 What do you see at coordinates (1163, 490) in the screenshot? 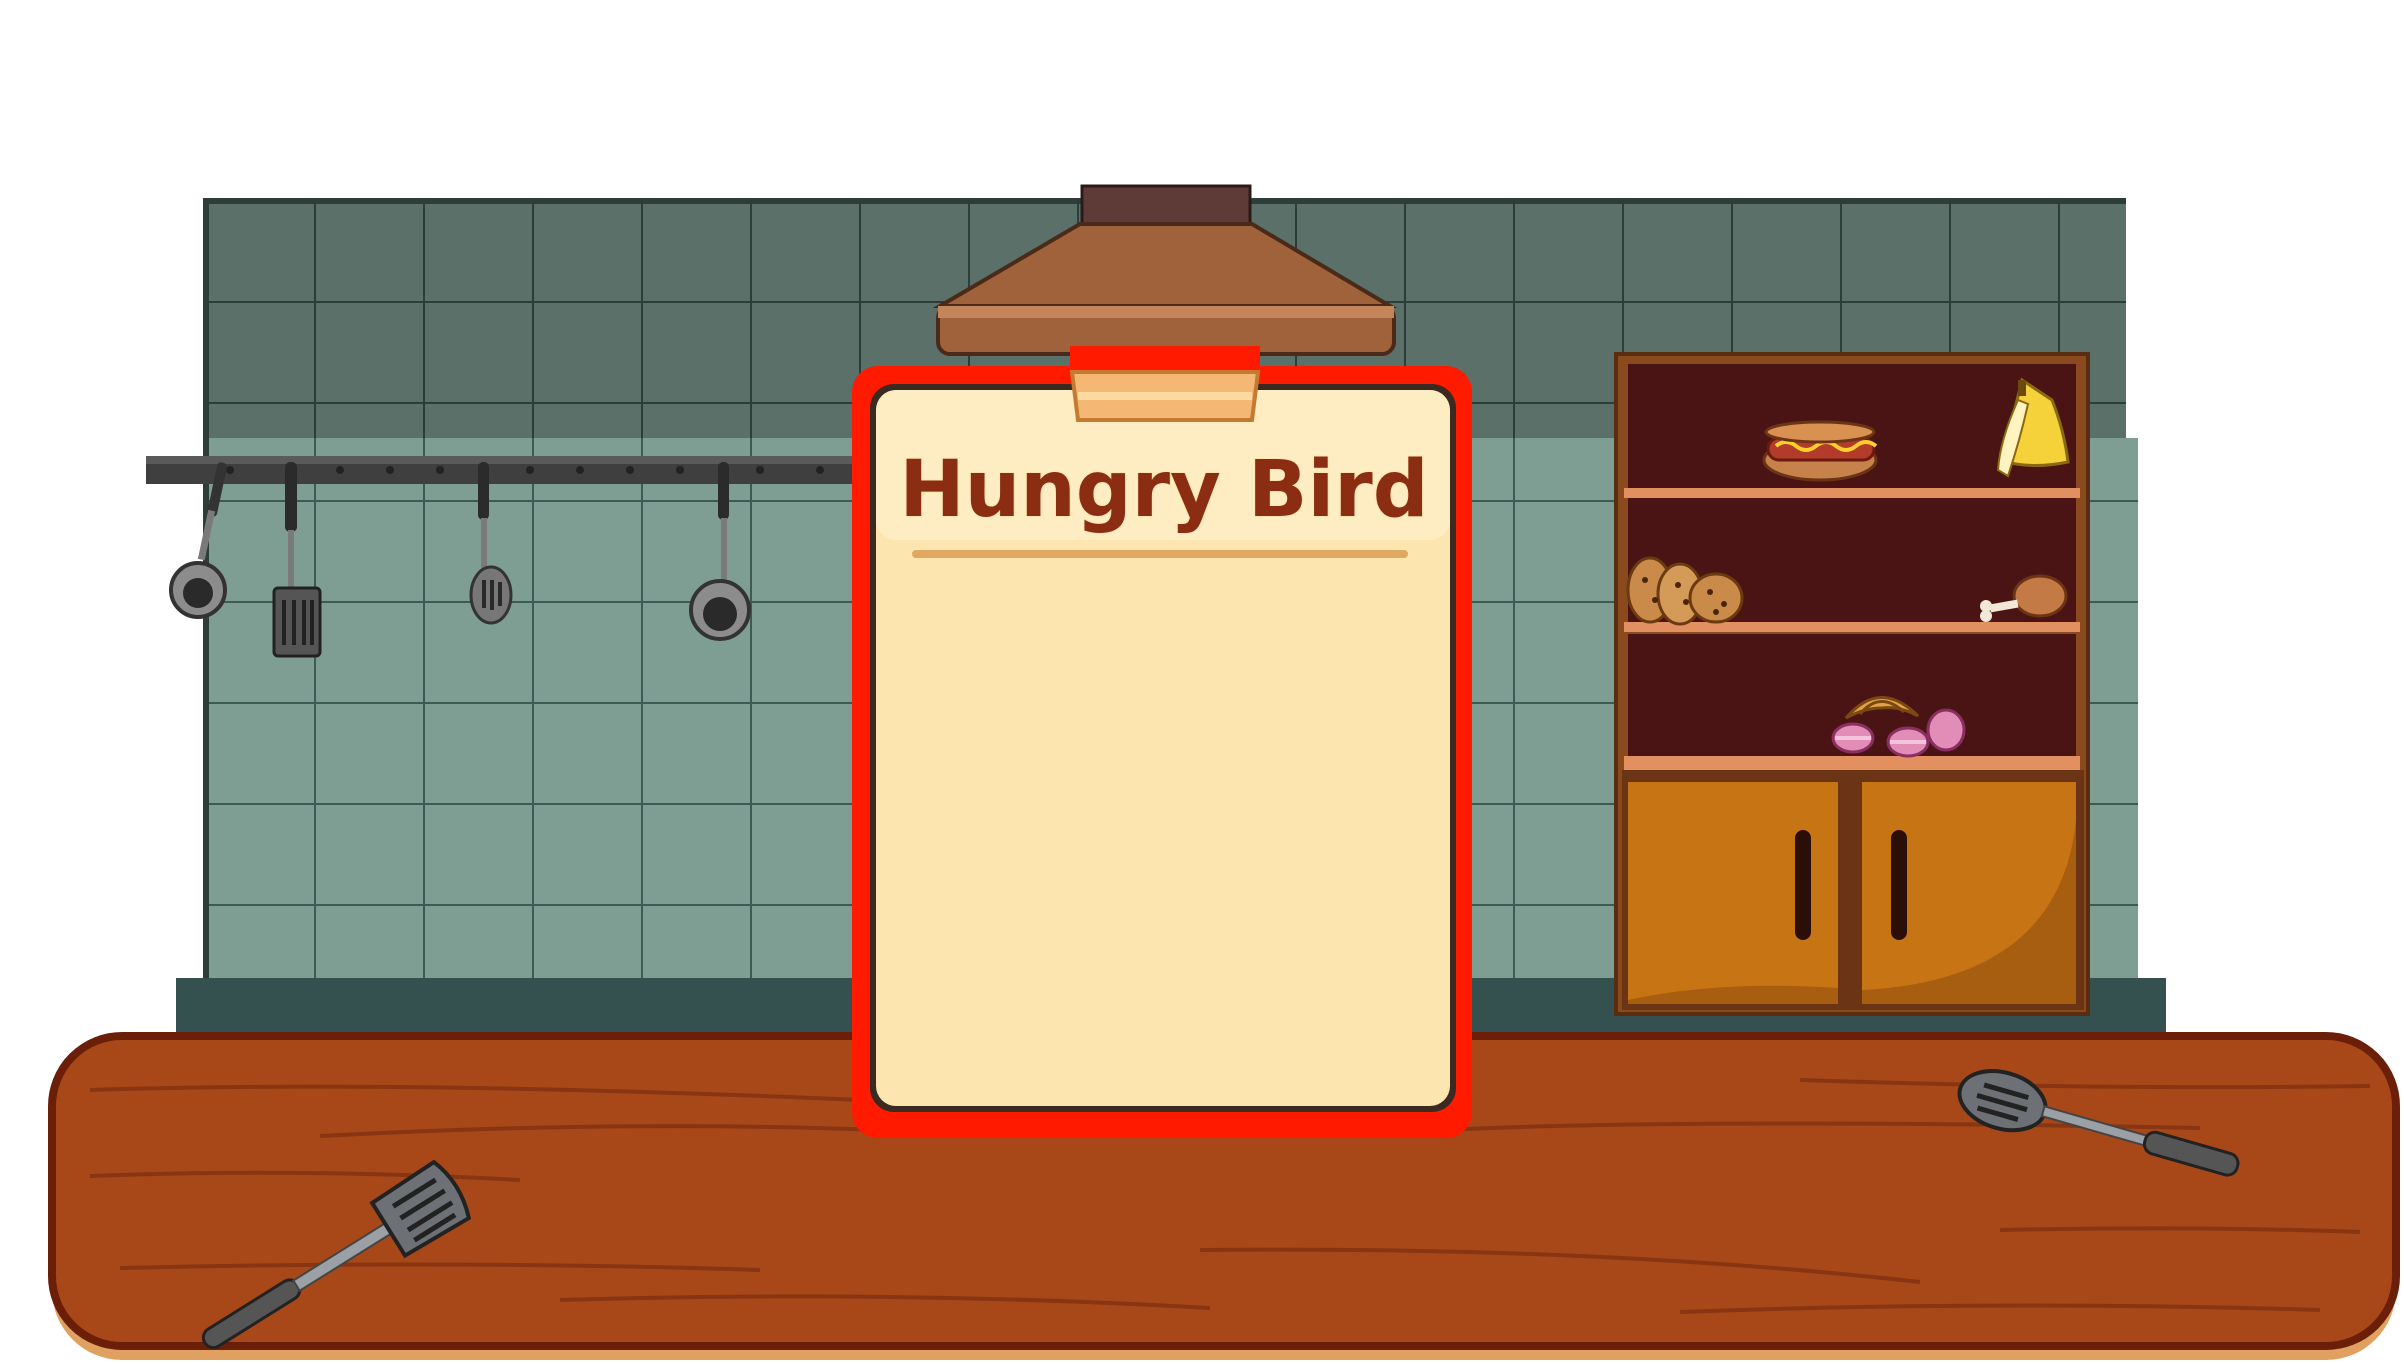
I see `game-title: Hungry Bird` at bounding box center [1163, 490].